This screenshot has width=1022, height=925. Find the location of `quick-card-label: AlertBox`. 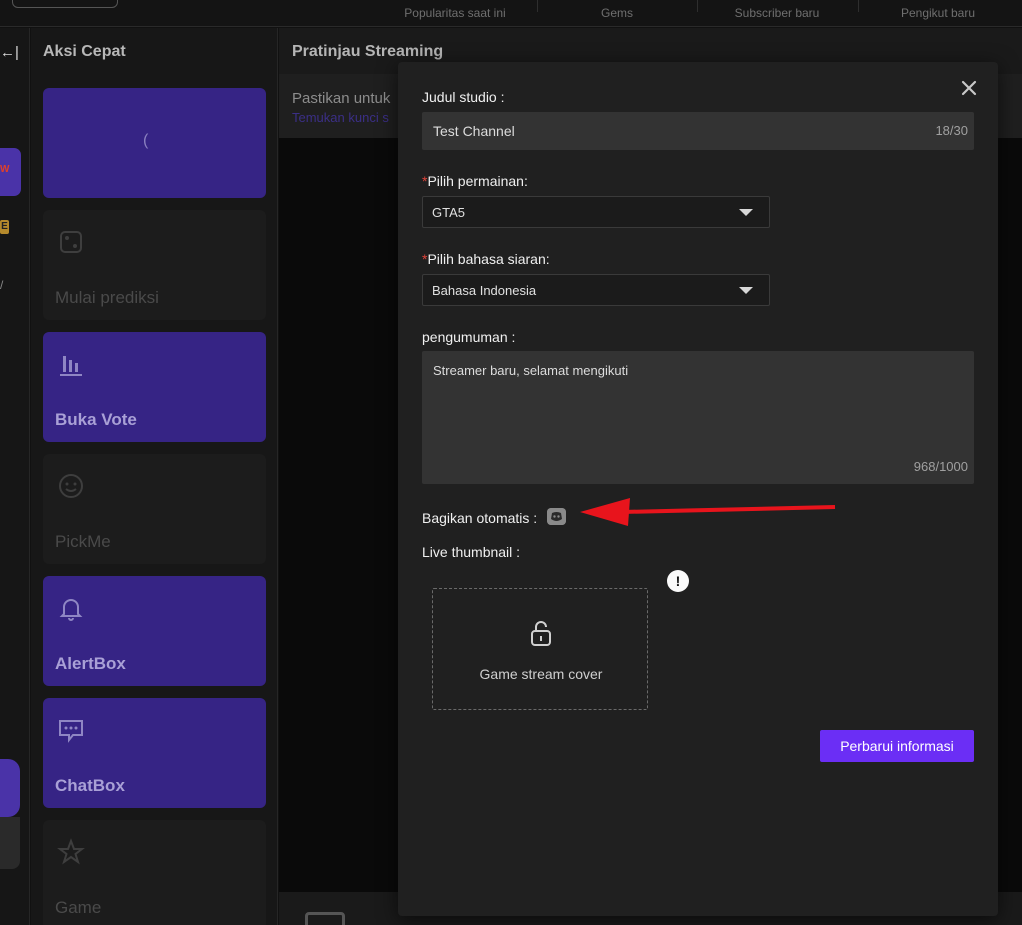

quick-card-label: AlertBox is located at coordinates (90, 663).